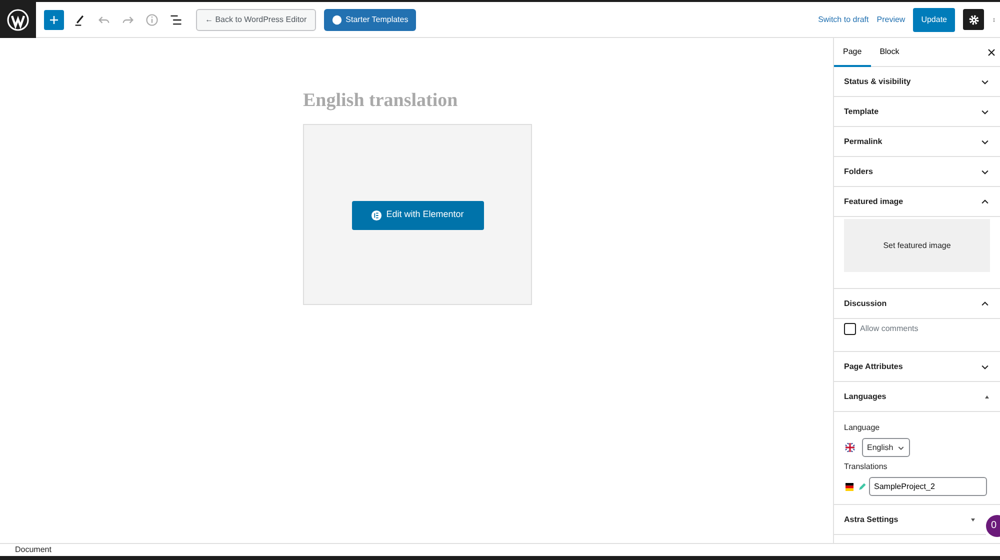  What do you see at coordinates (500, 551) in the screenshot?
I see `status-bar: Document` at bounding box center [500, 551].